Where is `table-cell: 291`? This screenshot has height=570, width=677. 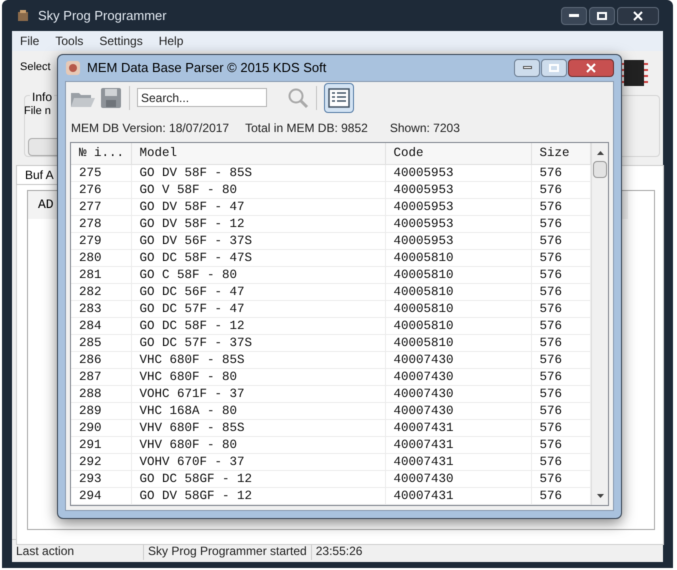 table-cell: 291 is located at coordinates (101, 445).